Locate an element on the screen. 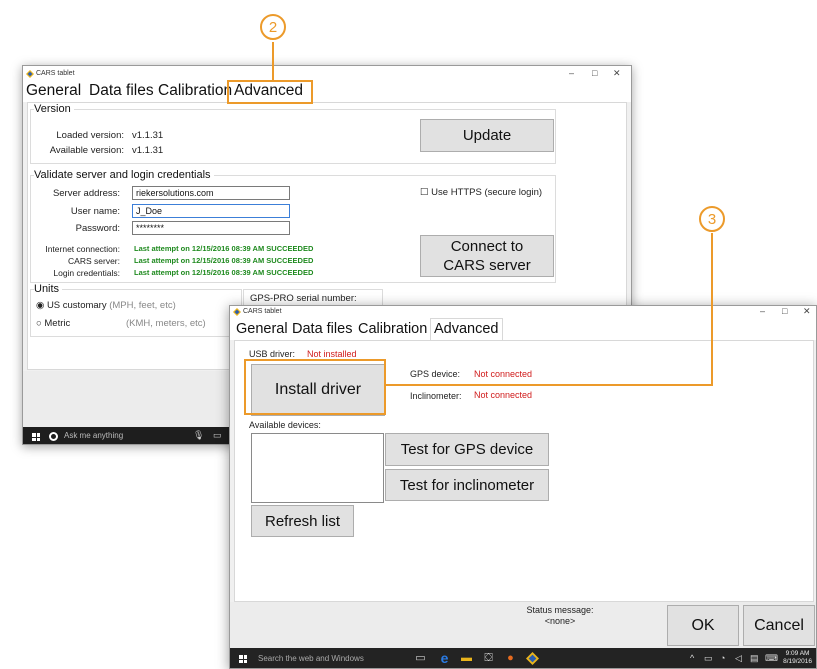  connect-server-button: Connect to CARS server is located at coordinates (487, 256).